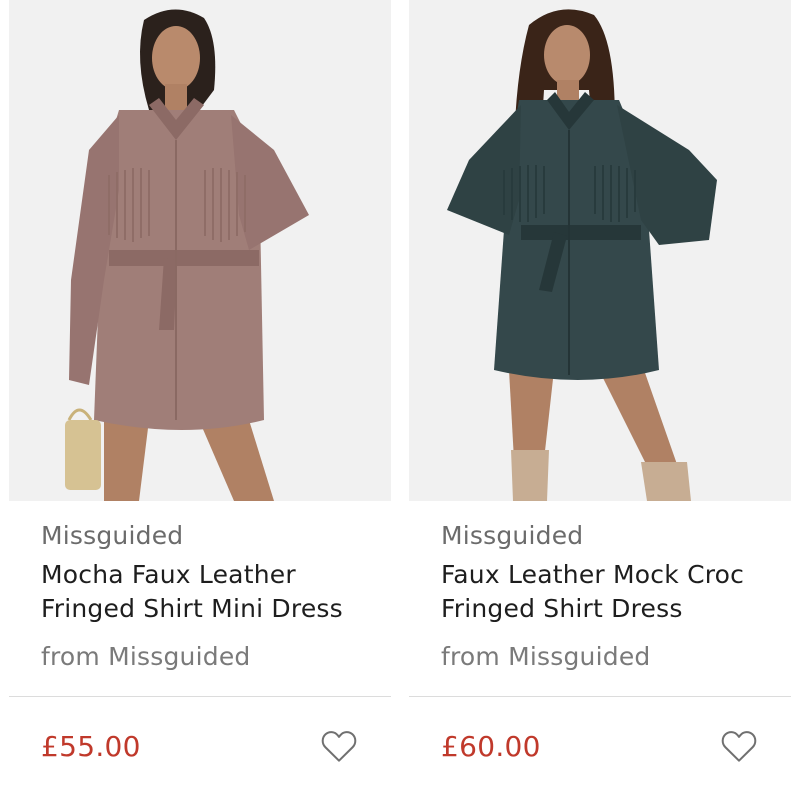  Describe the element at coordinates (192, 608) in the screenshot. I see `product-title-line: Fringed Shirt Mini Dress` at that location.